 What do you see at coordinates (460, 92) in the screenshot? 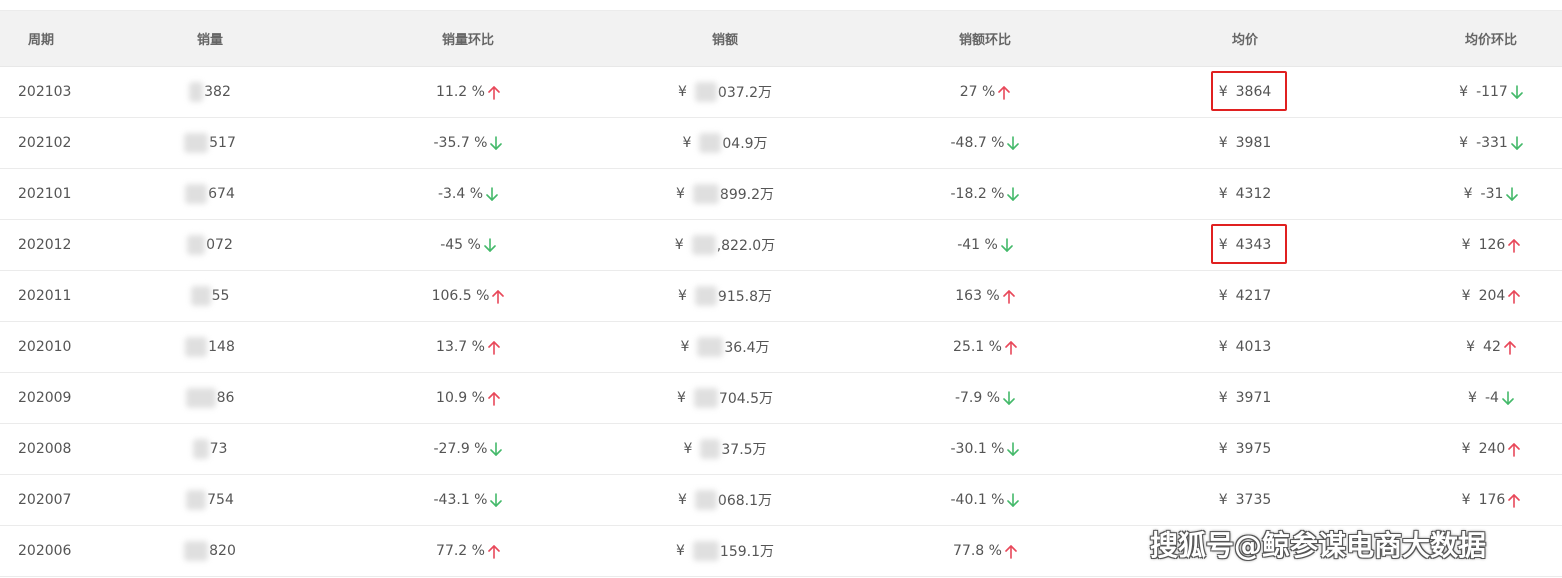
I see `volume-mom-value: 11.2 %` at bounding box center [460, 92].